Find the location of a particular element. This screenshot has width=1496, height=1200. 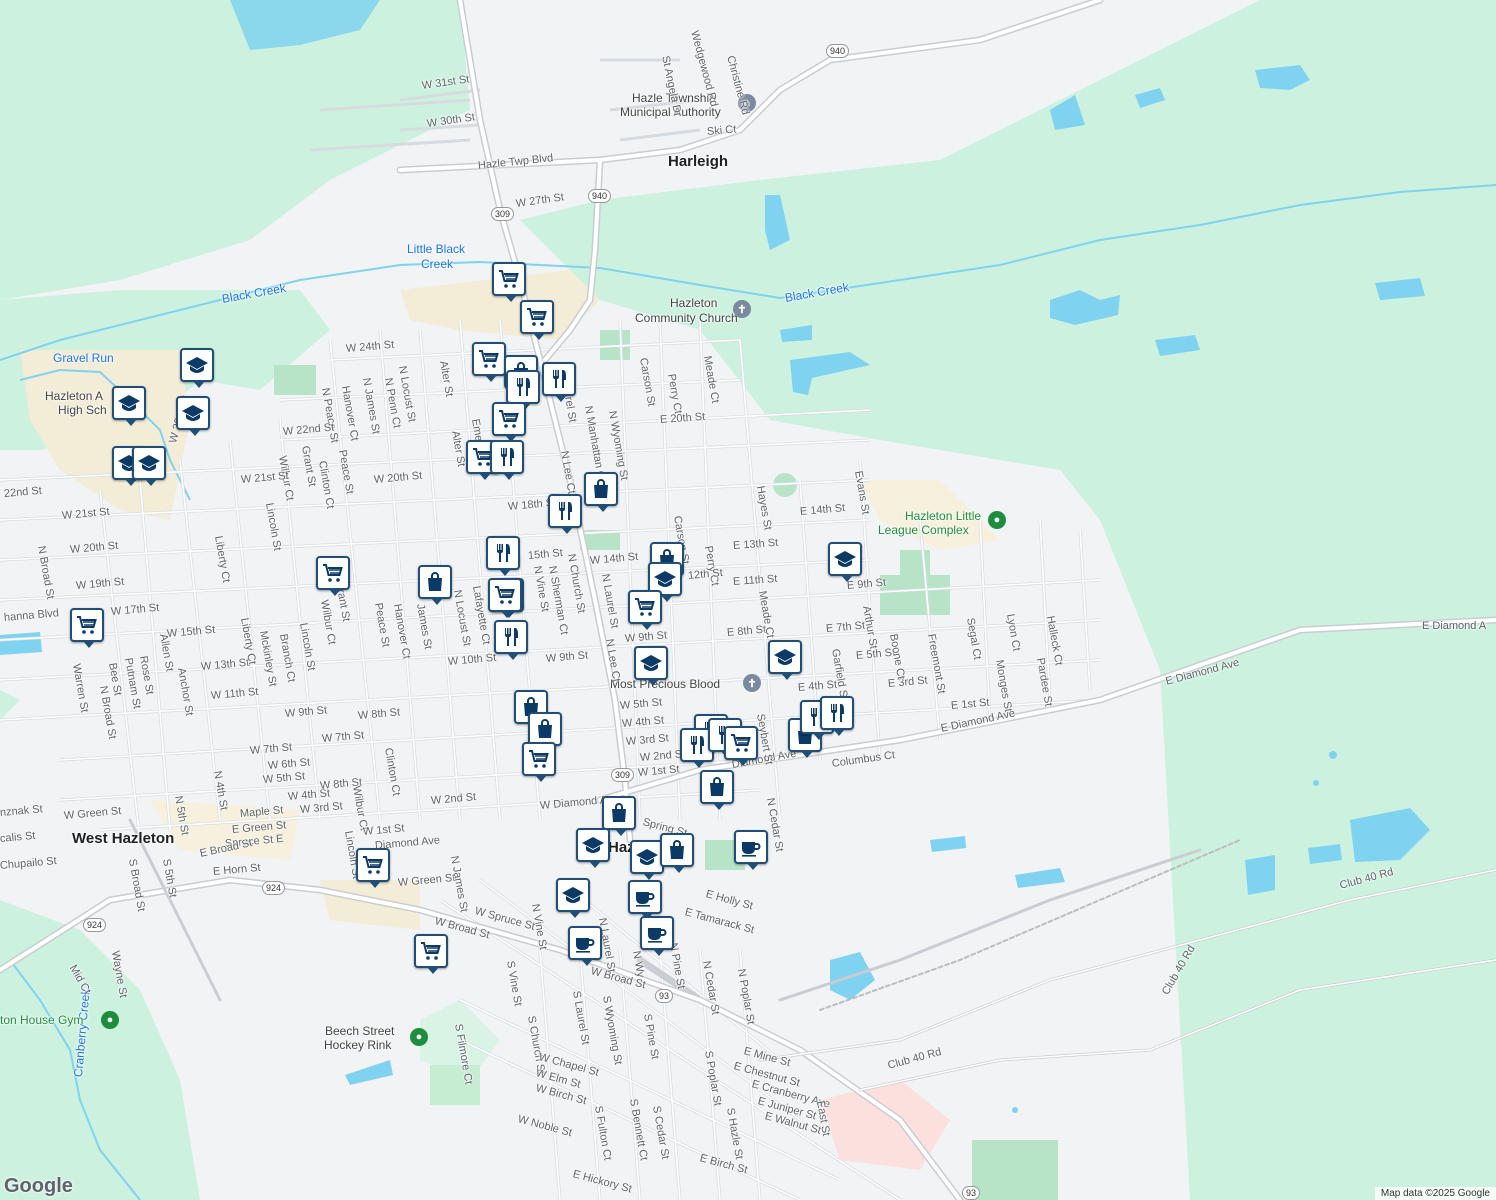

route-shield-924-a: 924 is located at coordinates (274, 888).